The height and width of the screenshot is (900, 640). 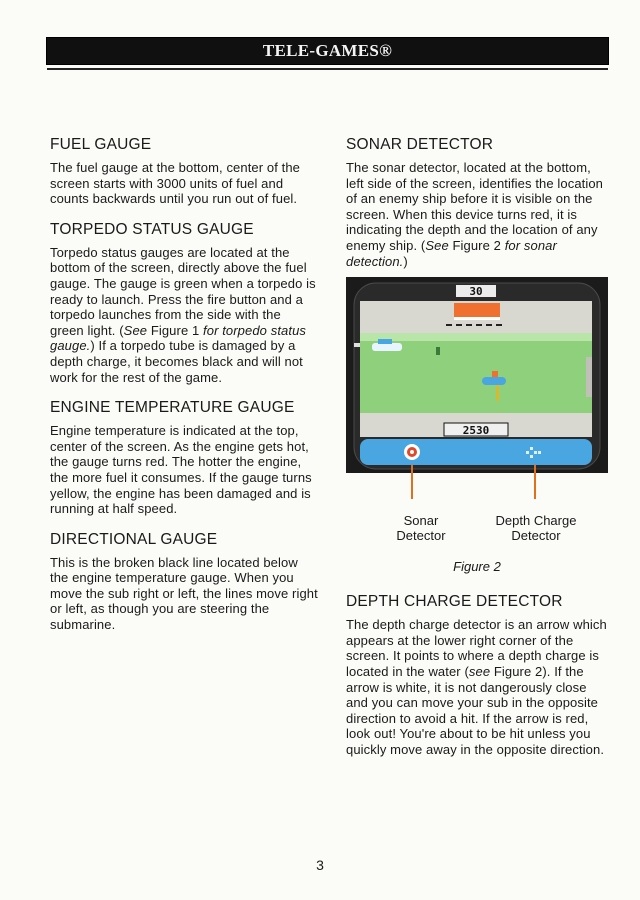 What do you see at coordinates (589, 377) in the screenshot?
I see `right-edge-marker` at bounding box center [589, 377].